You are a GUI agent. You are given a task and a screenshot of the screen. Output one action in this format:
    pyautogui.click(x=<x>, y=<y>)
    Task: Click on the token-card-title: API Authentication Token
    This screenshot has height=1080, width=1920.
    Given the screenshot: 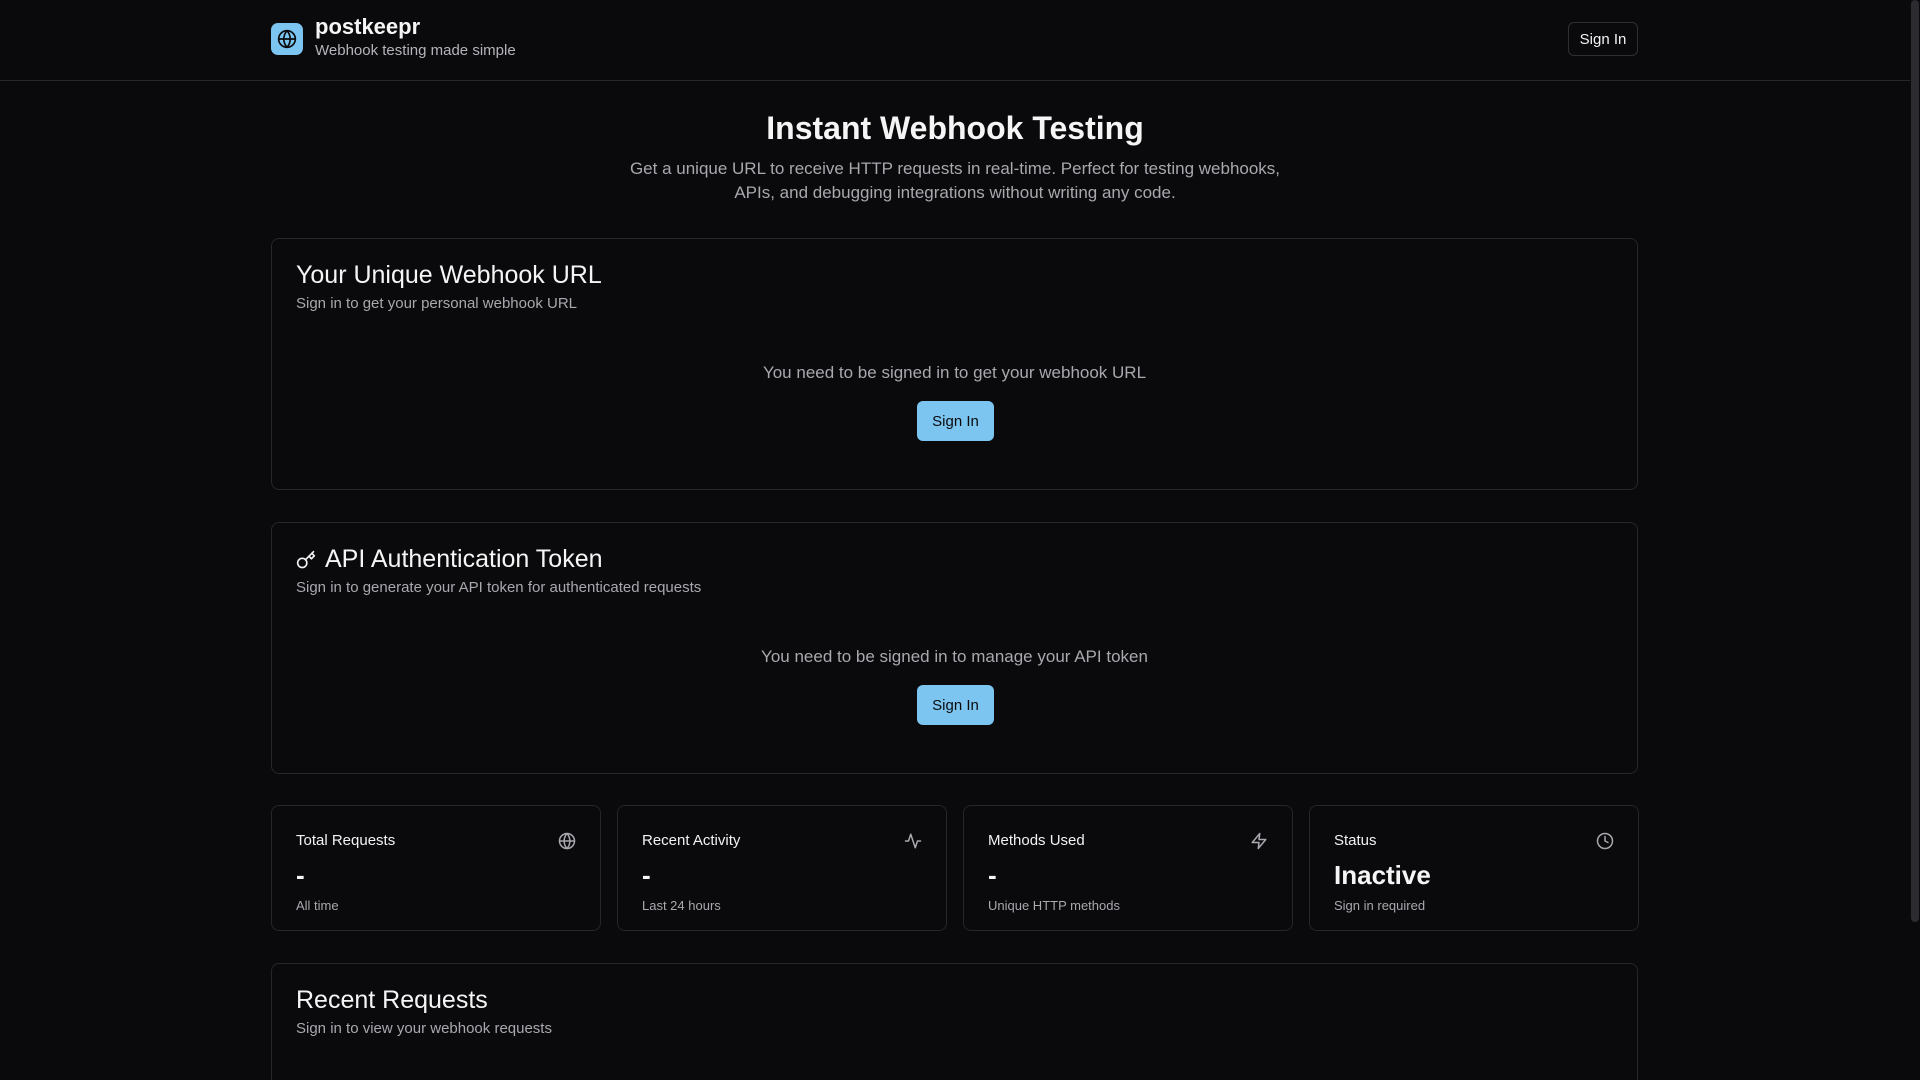 What is the action you would take?
    pyautogui.click(x=464, y=559)
    